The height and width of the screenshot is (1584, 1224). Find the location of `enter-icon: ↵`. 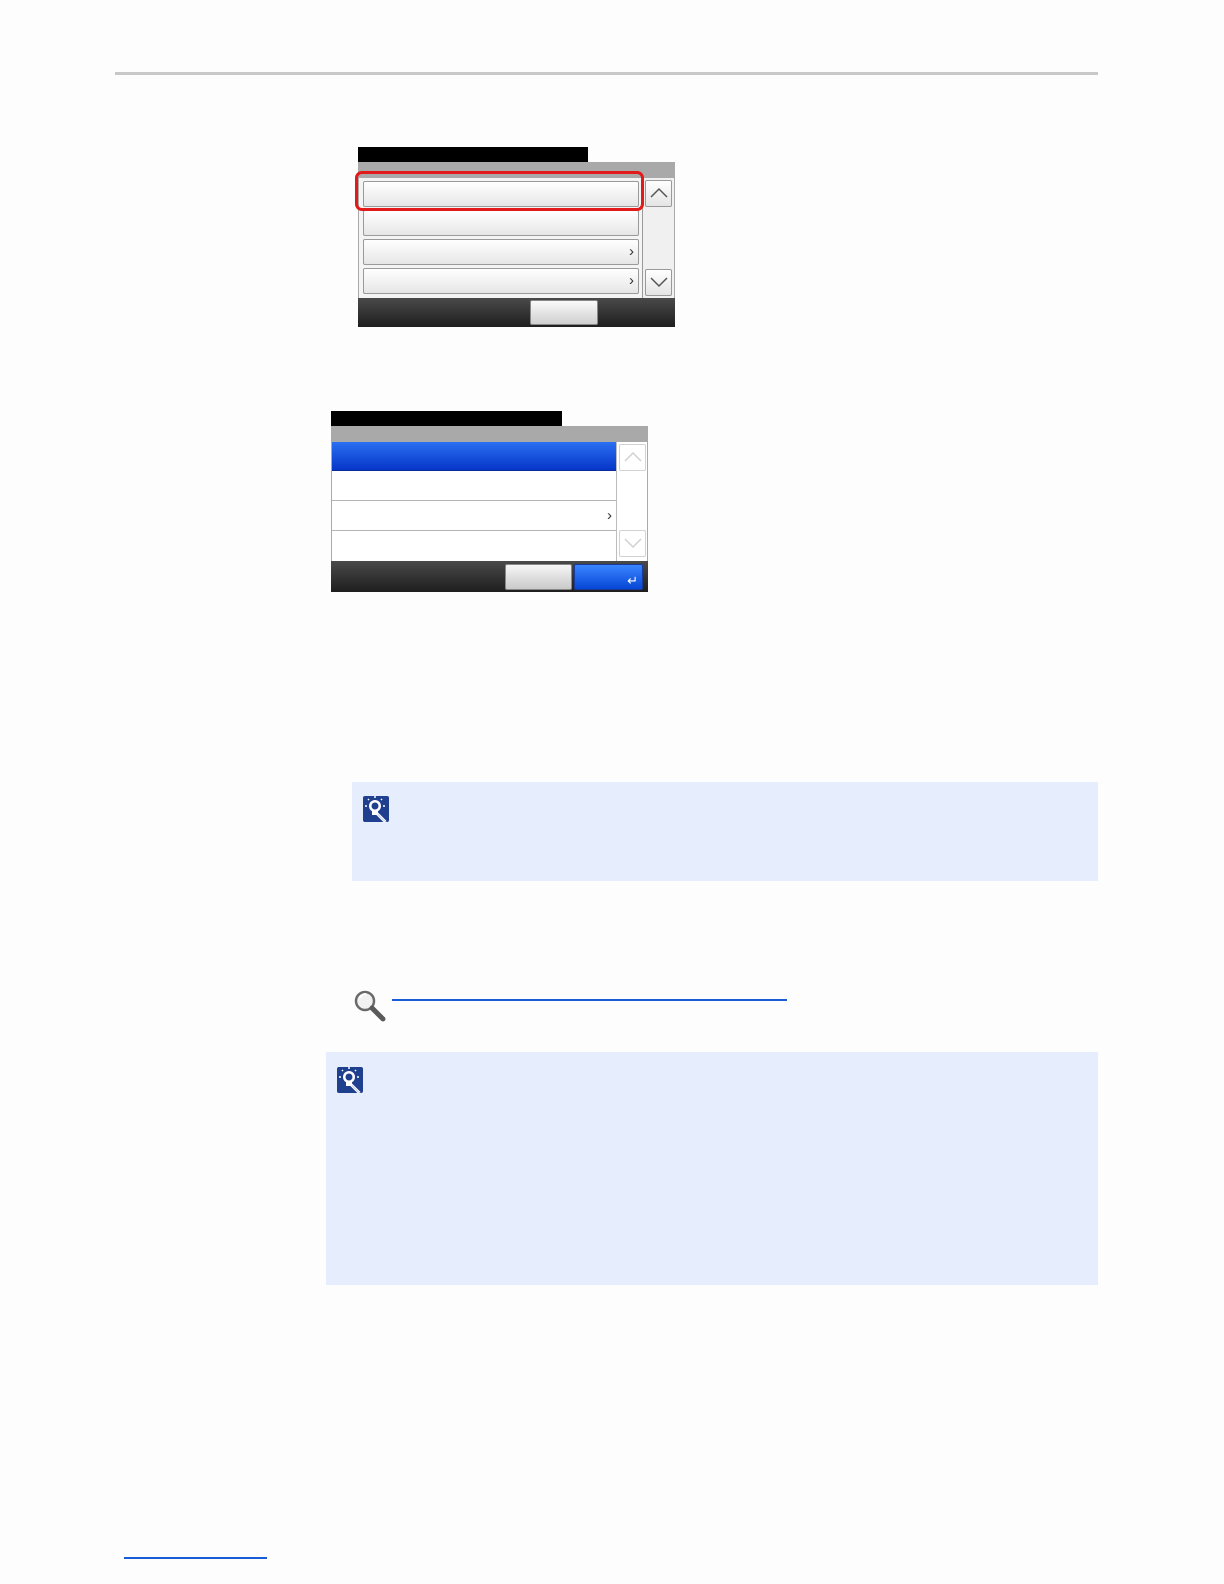

enter-icon: ↵ is located at coordinates (632, 580).